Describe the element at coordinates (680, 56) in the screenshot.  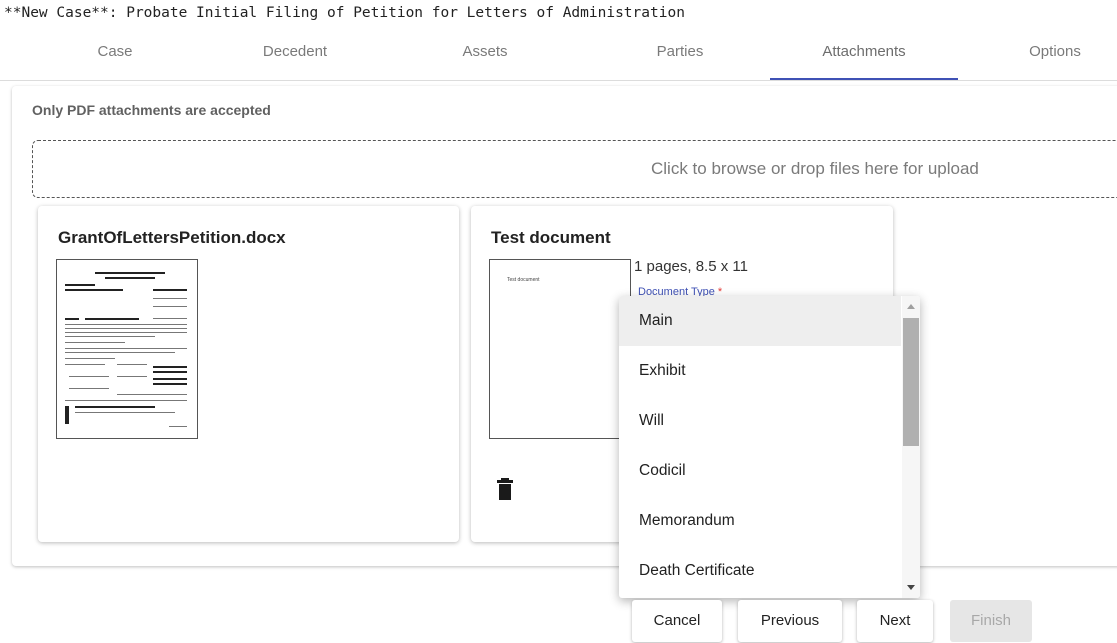
I see `tab-parties: Parties` at that location.